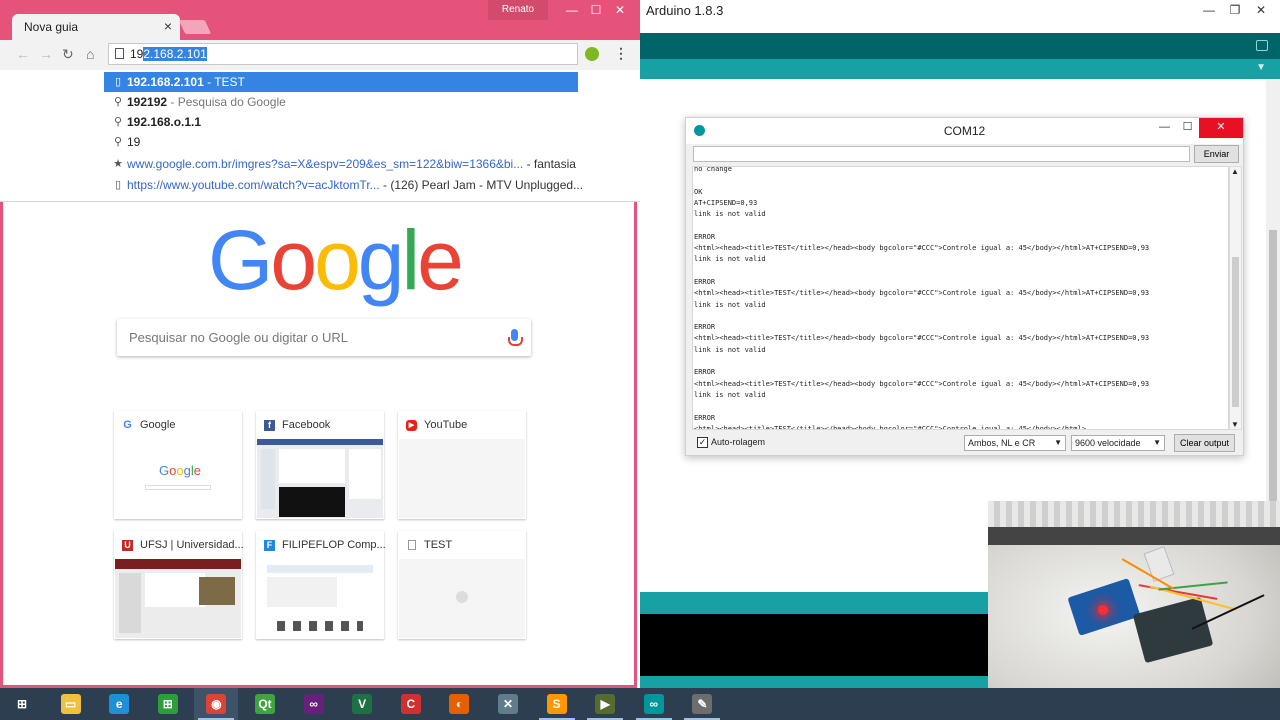  I want to click on app-pen-icon: ✎, so click(702, 704).